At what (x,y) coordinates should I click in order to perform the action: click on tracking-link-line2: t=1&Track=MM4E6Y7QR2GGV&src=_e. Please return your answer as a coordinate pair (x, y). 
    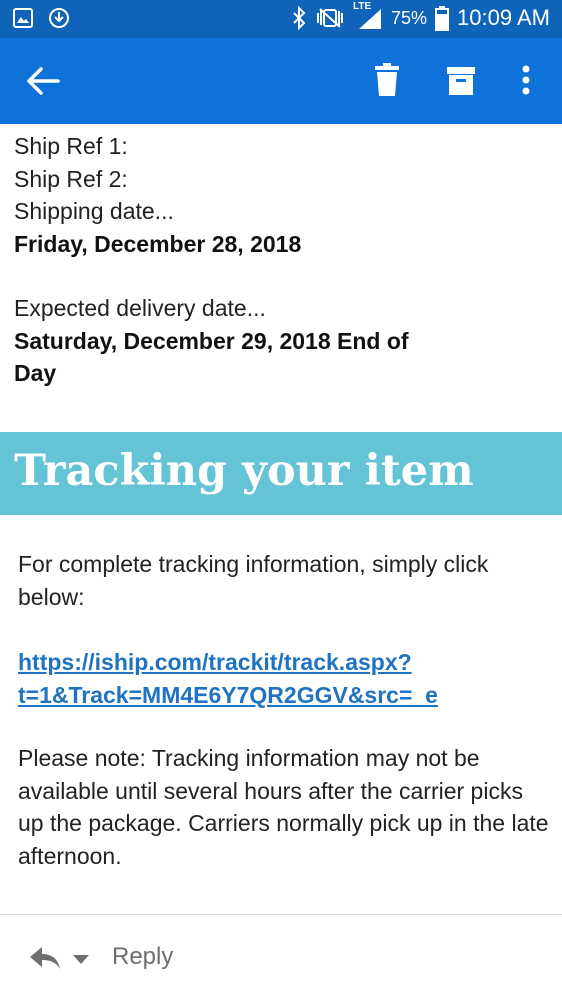
    Looking at the image, I should click on (283, 695).